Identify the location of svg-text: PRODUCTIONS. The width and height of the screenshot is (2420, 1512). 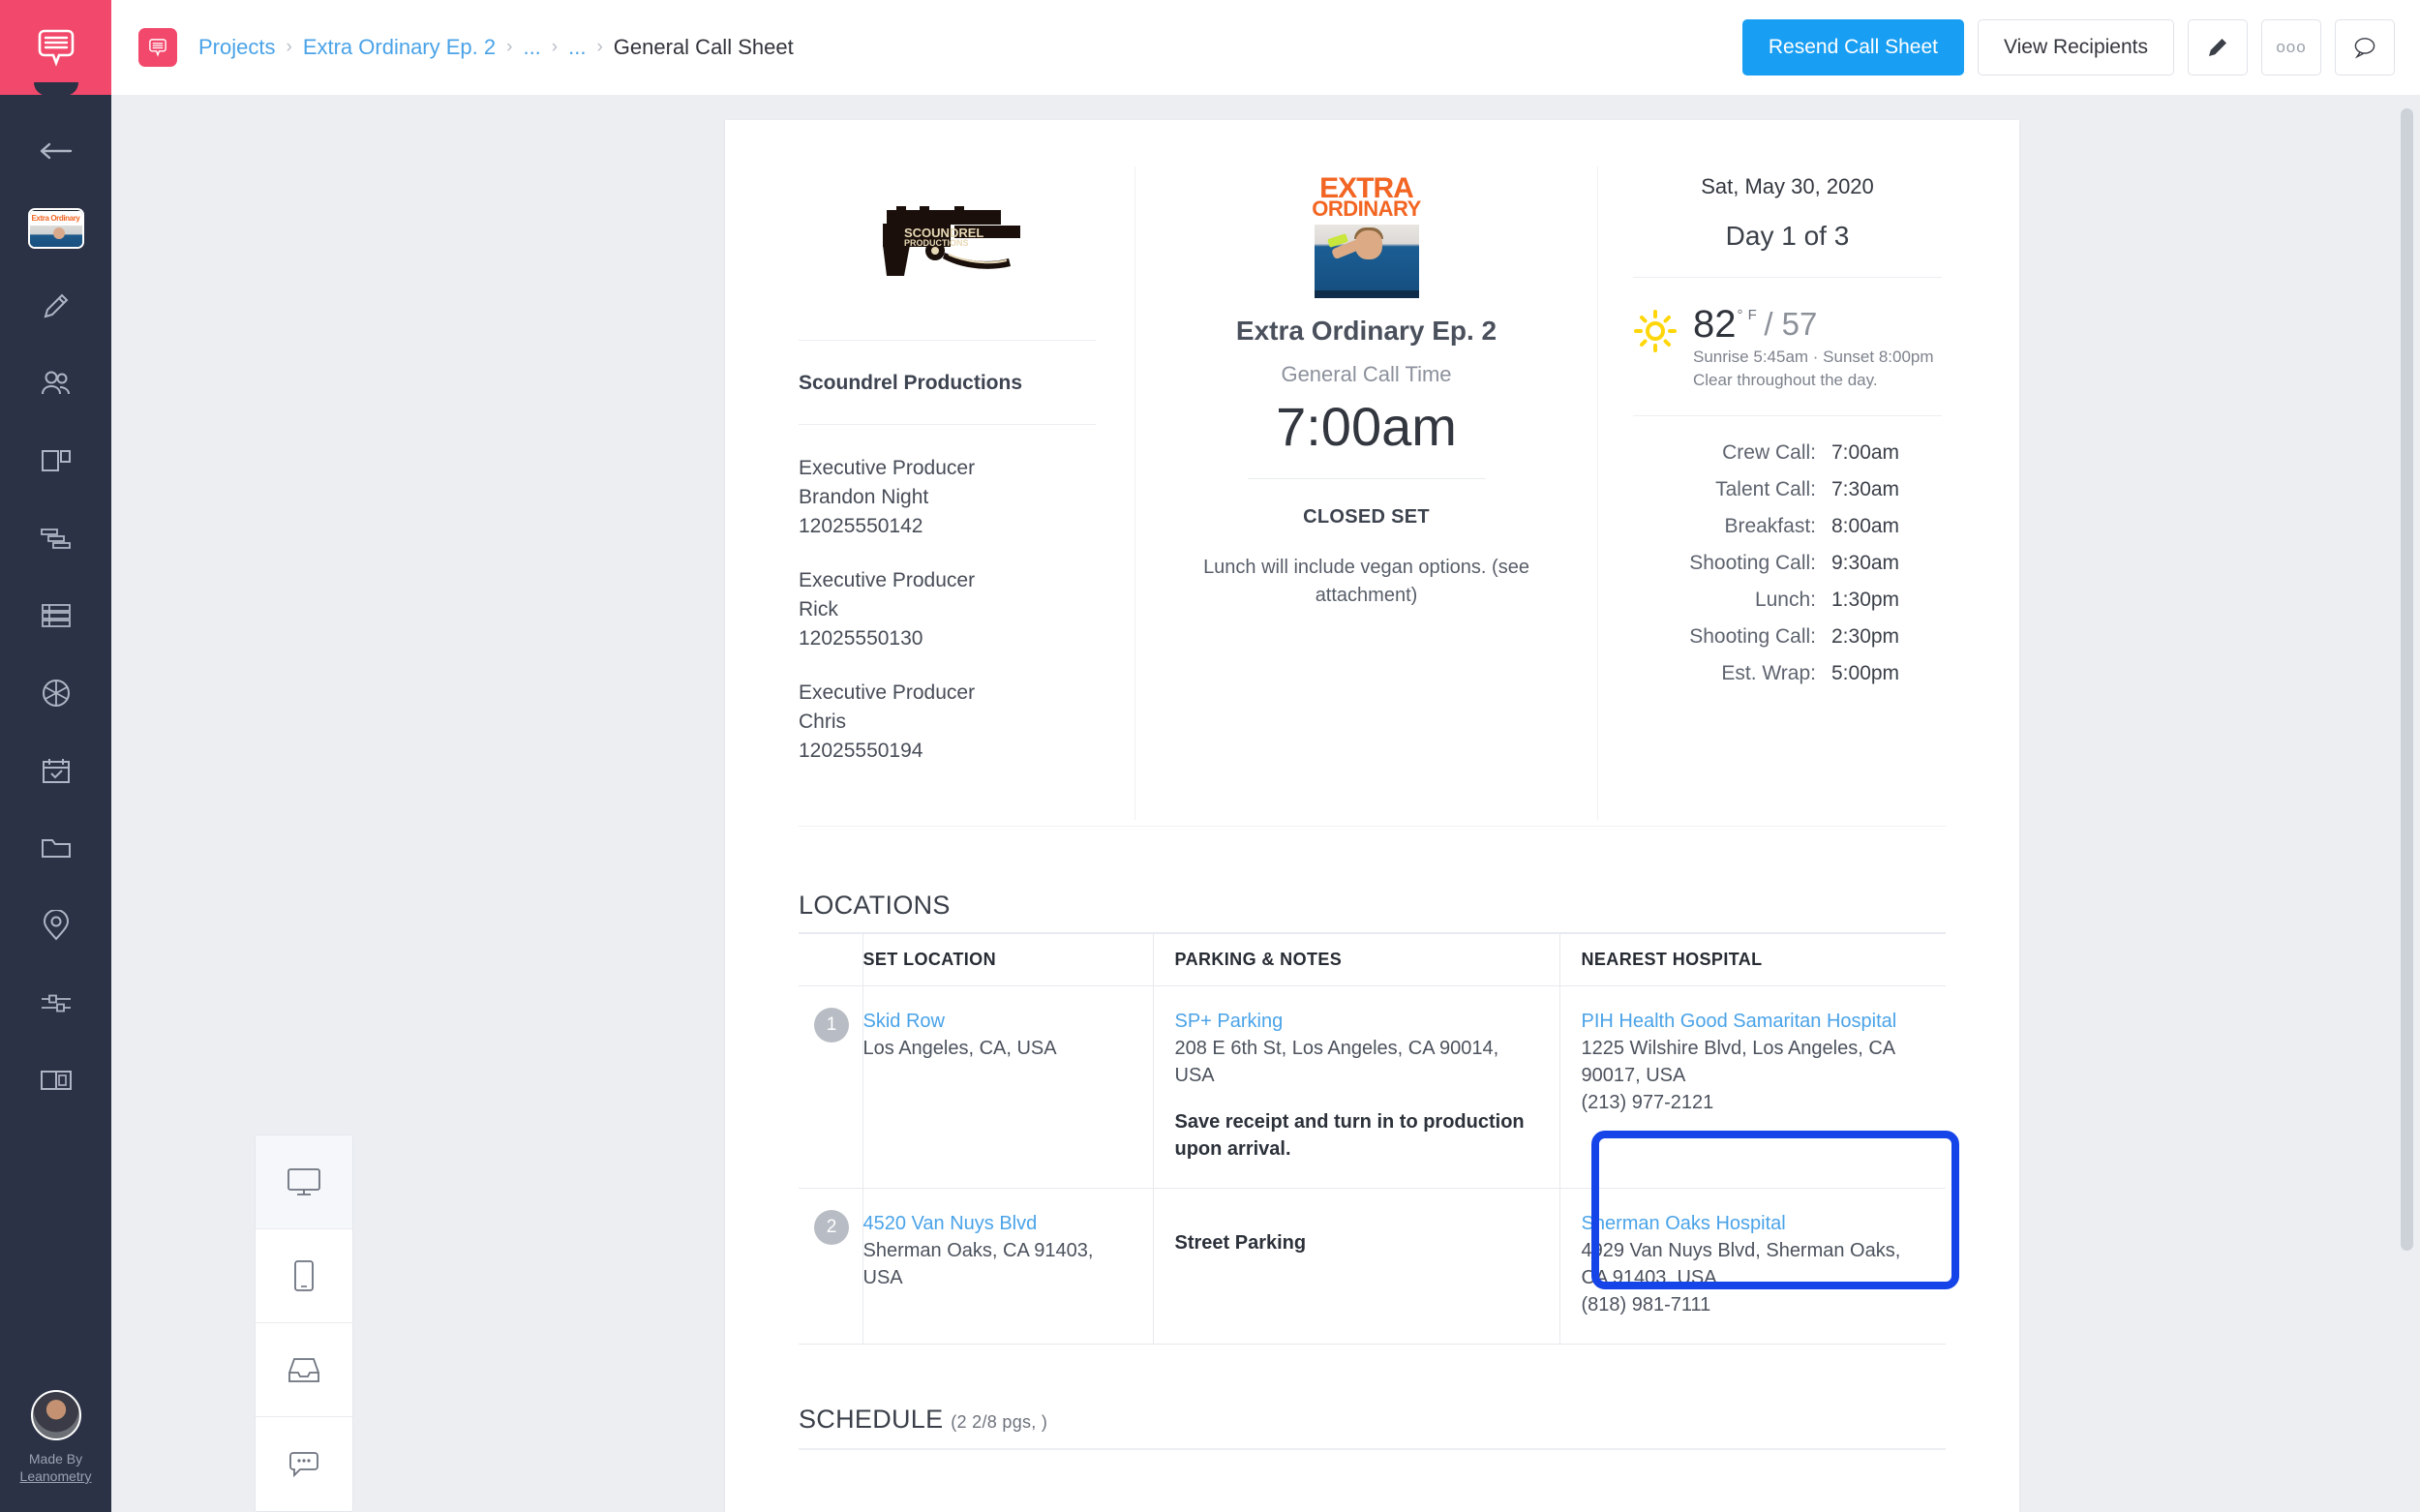
(936, 243).